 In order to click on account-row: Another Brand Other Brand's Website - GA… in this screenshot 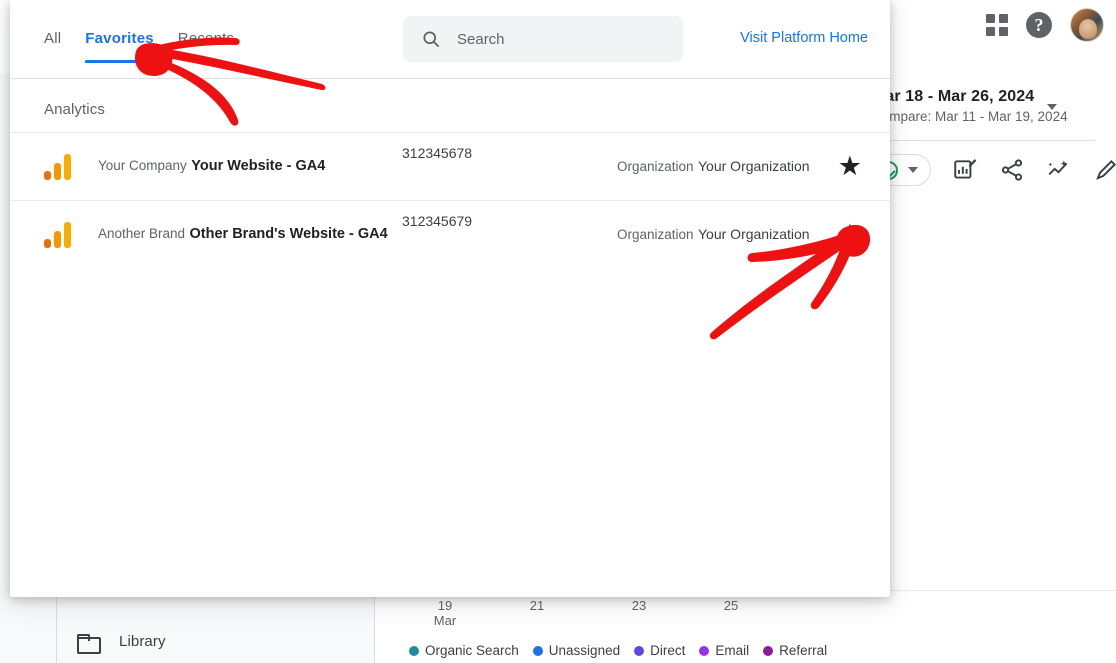, I will do `click(450, 234)`.